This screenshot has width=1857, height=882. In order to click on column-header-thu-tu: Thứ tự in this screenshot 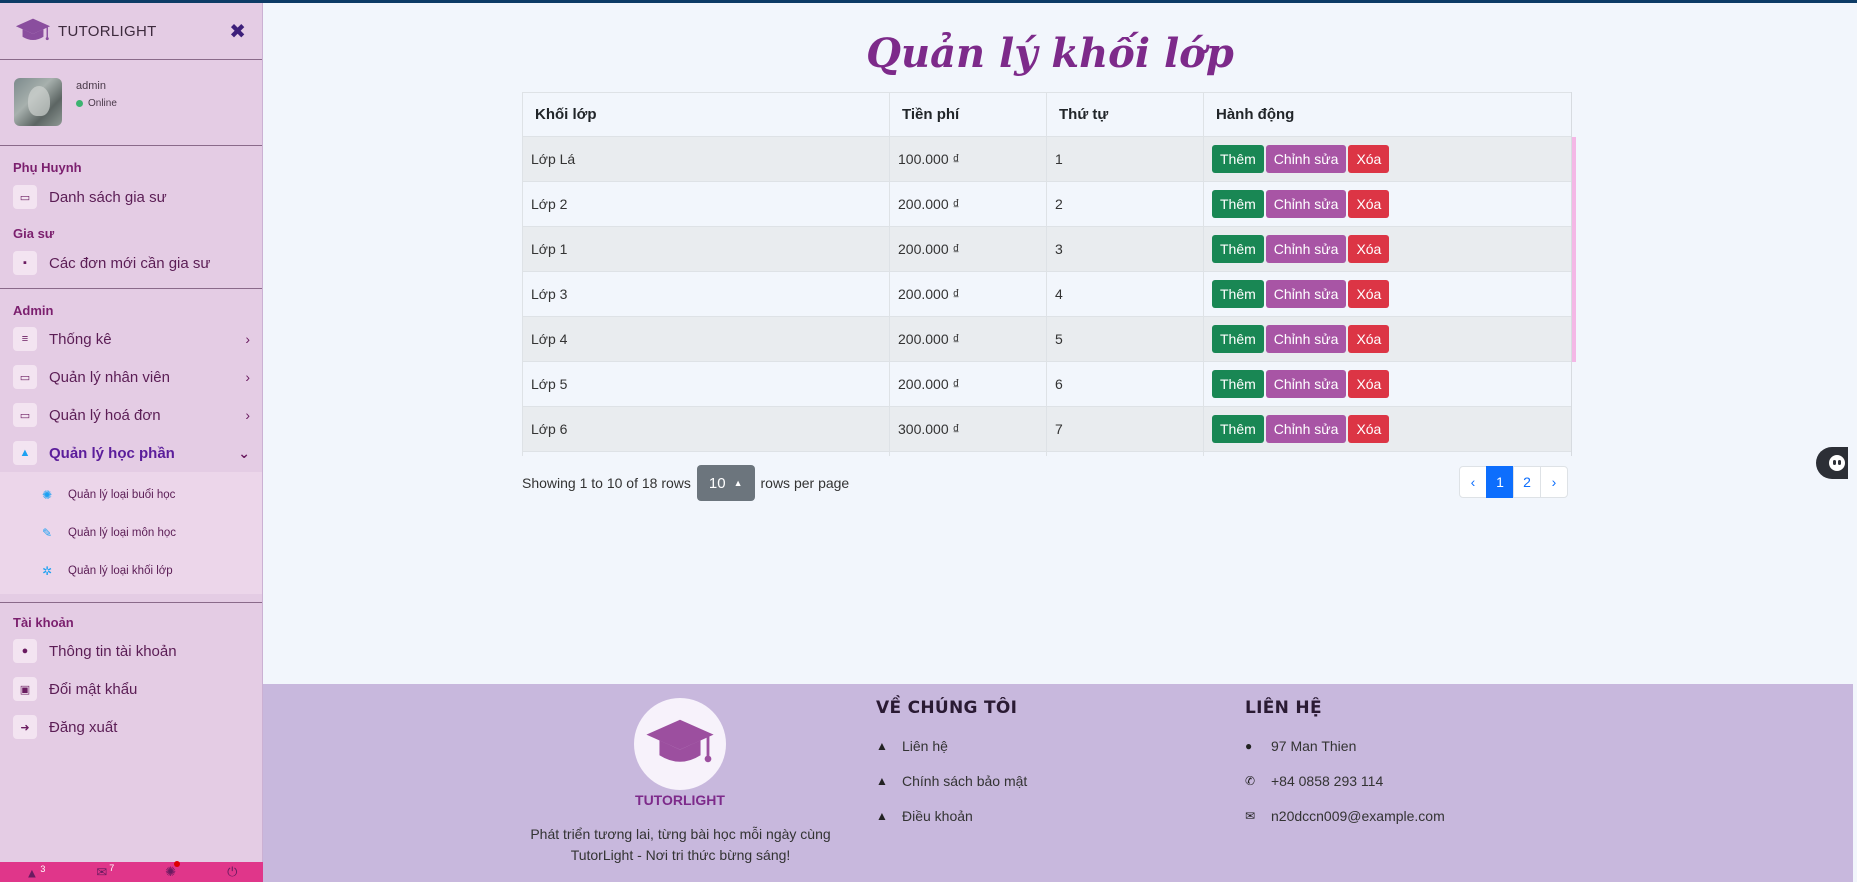, I will do `click(1125, 114)`.